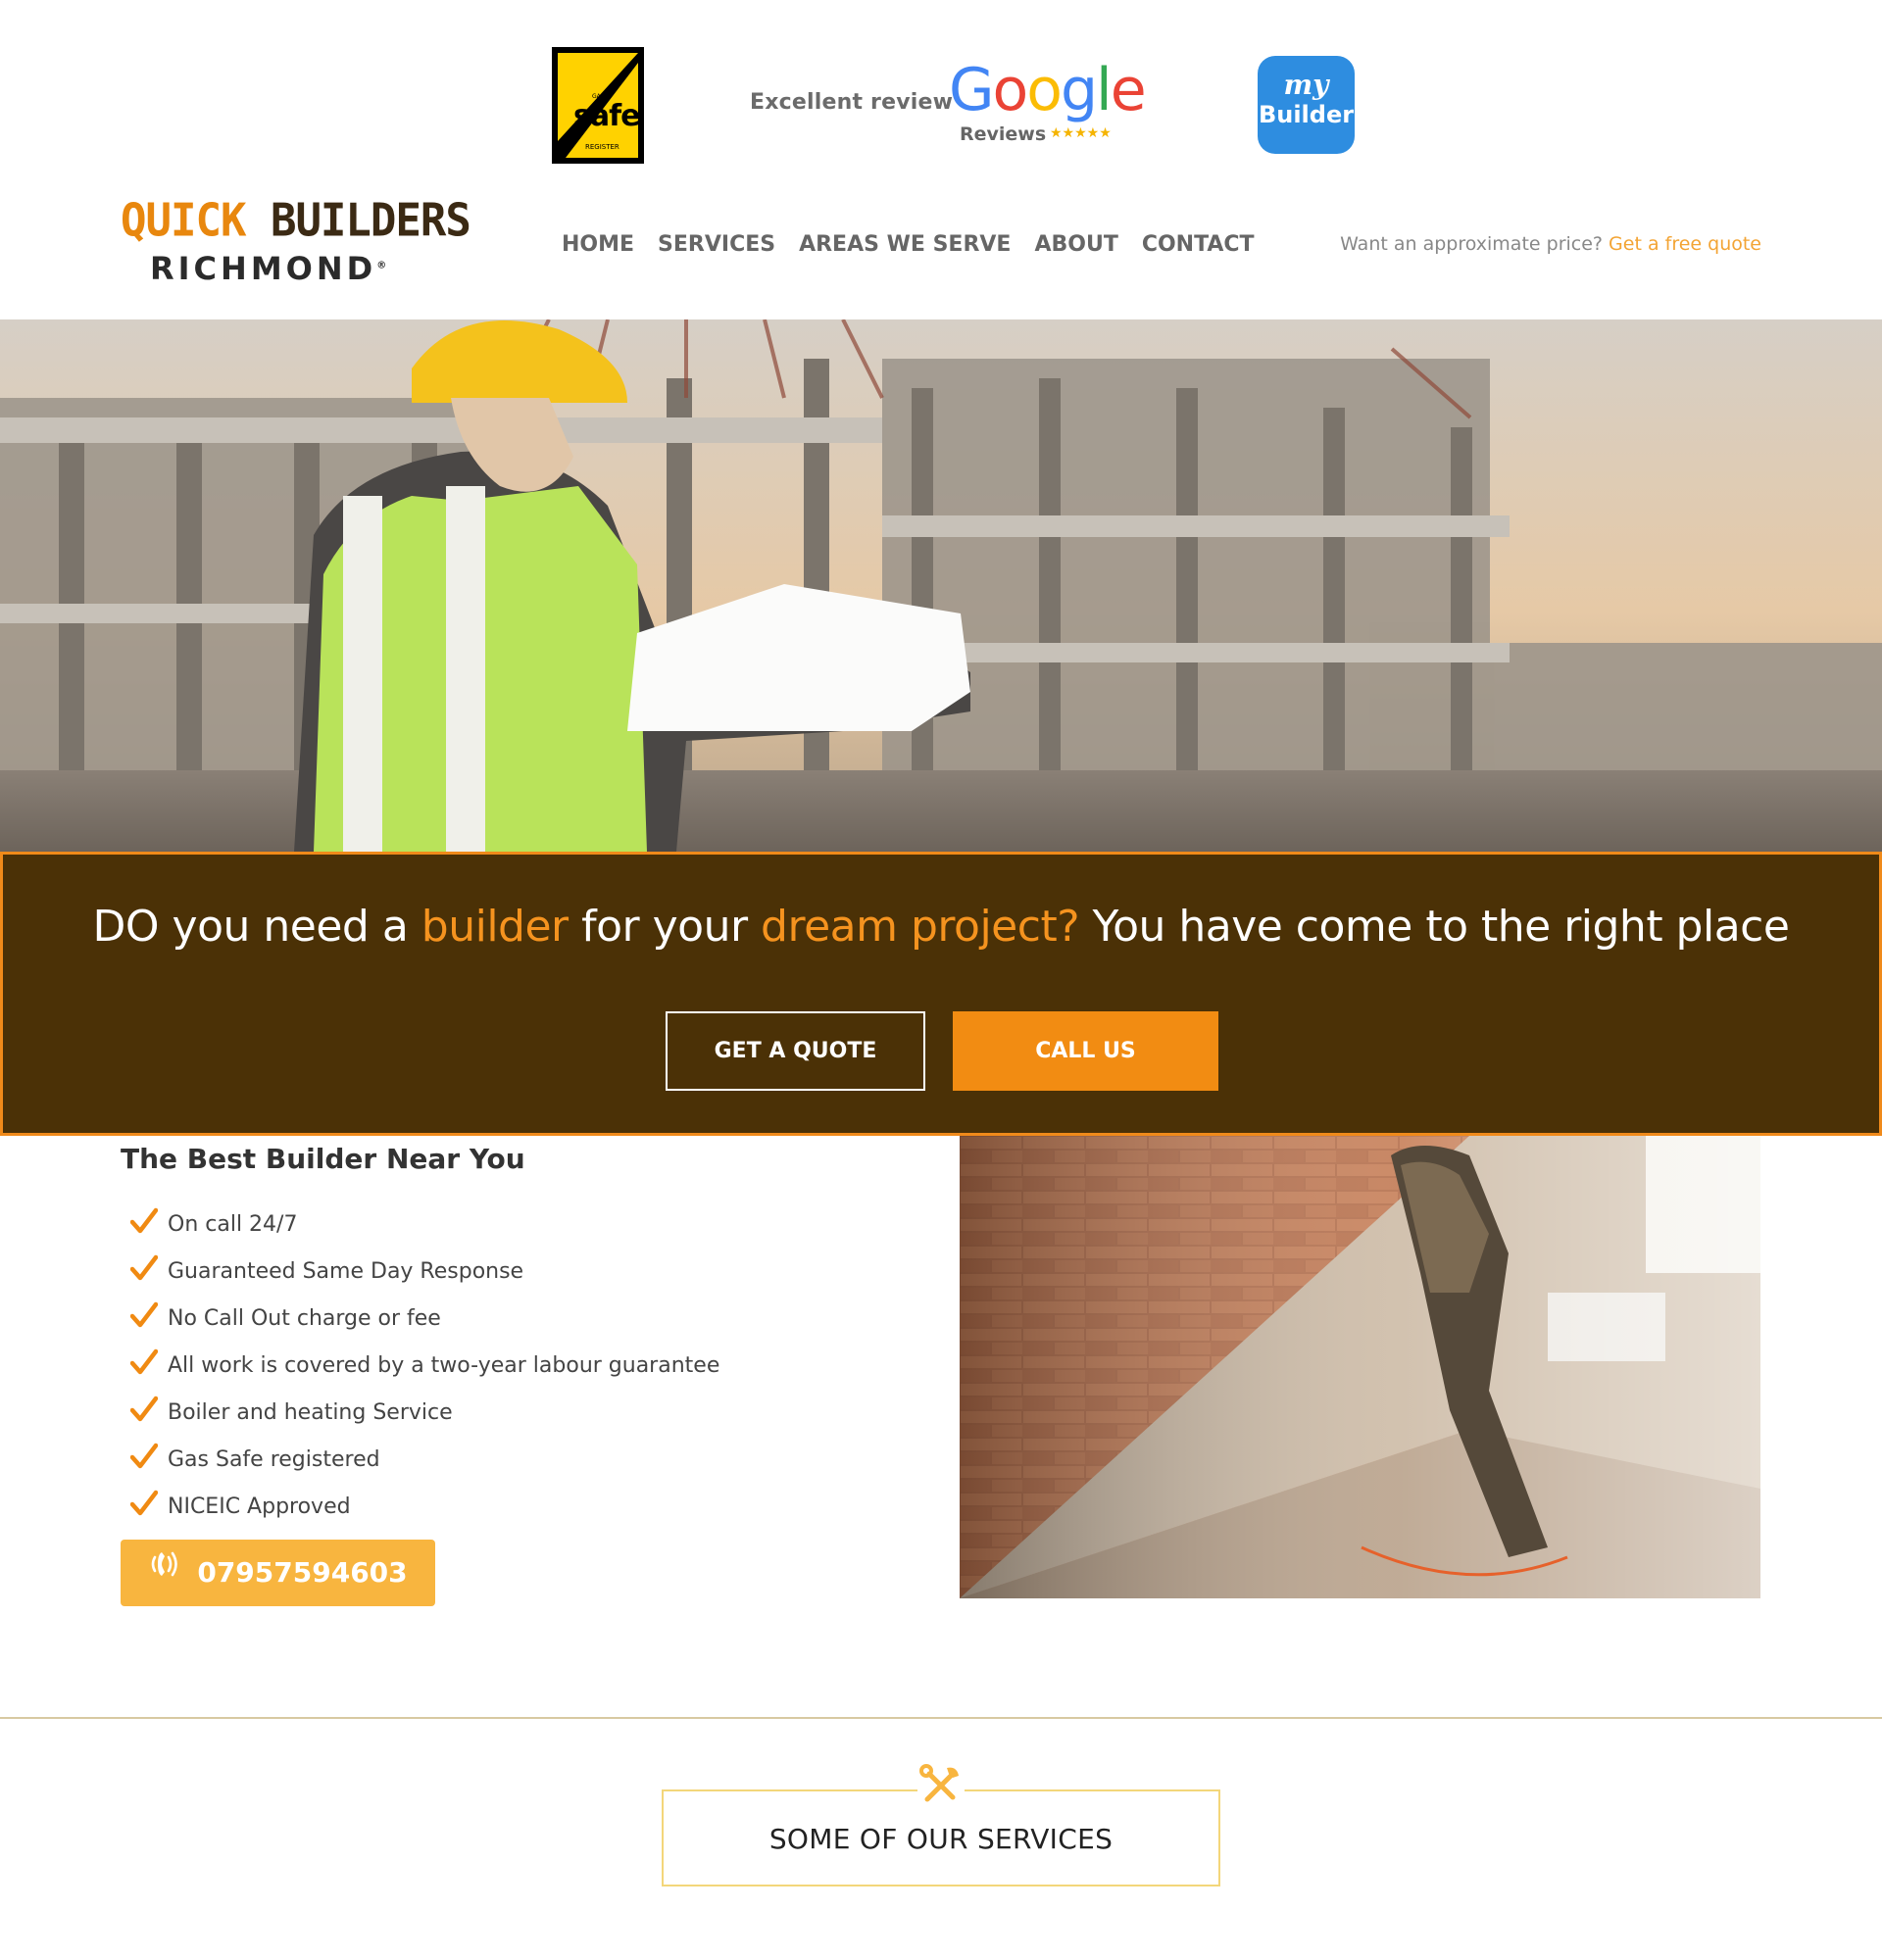 This screenshot has width=1882, height=1960. What do you see at coordinates (1685, 244) in the screenshot?
I see `free-quote-link: Get a free quote` at bounding box center [1685, 244].